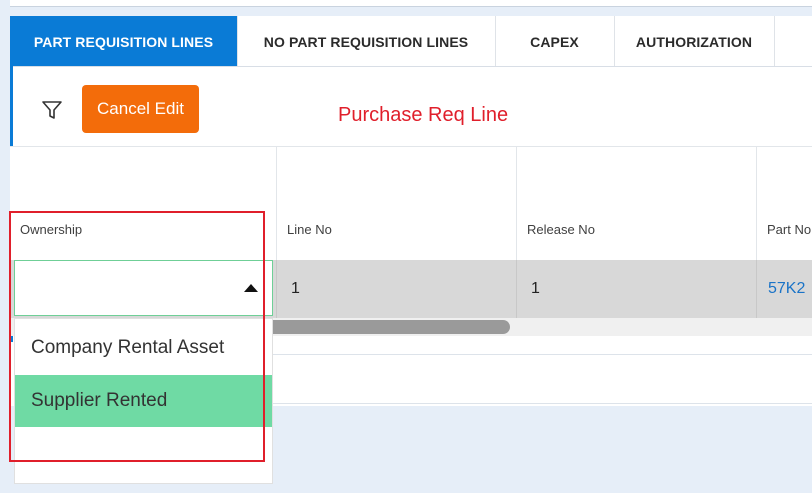  I want to click on option-supplier-rented: Supplier Rented, so click(143, 401).